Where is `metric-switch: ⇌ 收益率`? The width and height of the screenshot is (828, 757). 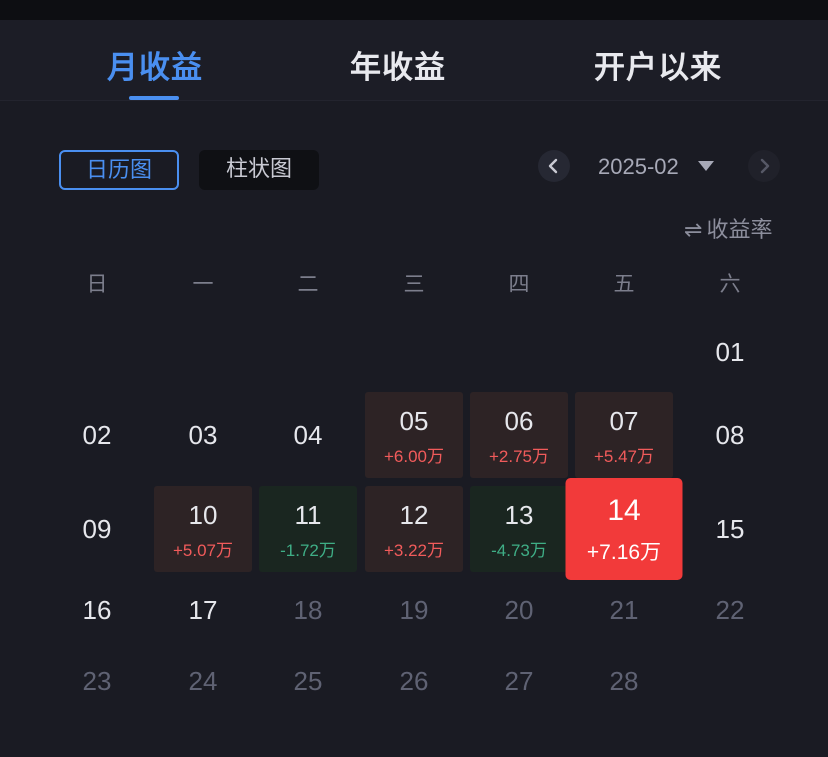 metric-switch: ⇌ 收益率 is located at coordinates (728, 228).